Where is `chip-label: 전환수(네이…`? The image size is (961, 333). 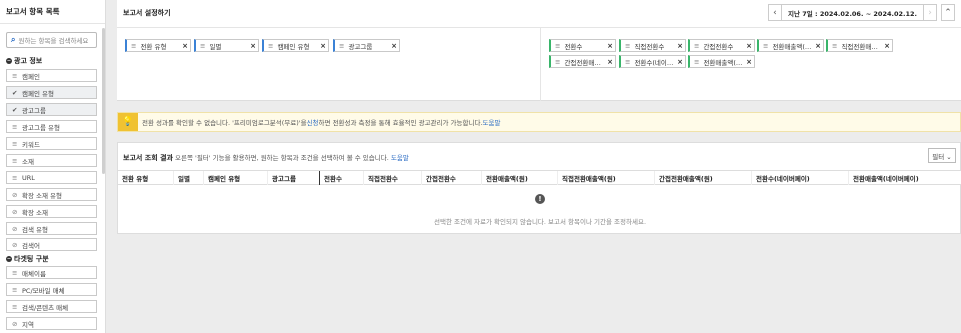 chip-label: 전환수(네이… is located at coordinates (654, 62).